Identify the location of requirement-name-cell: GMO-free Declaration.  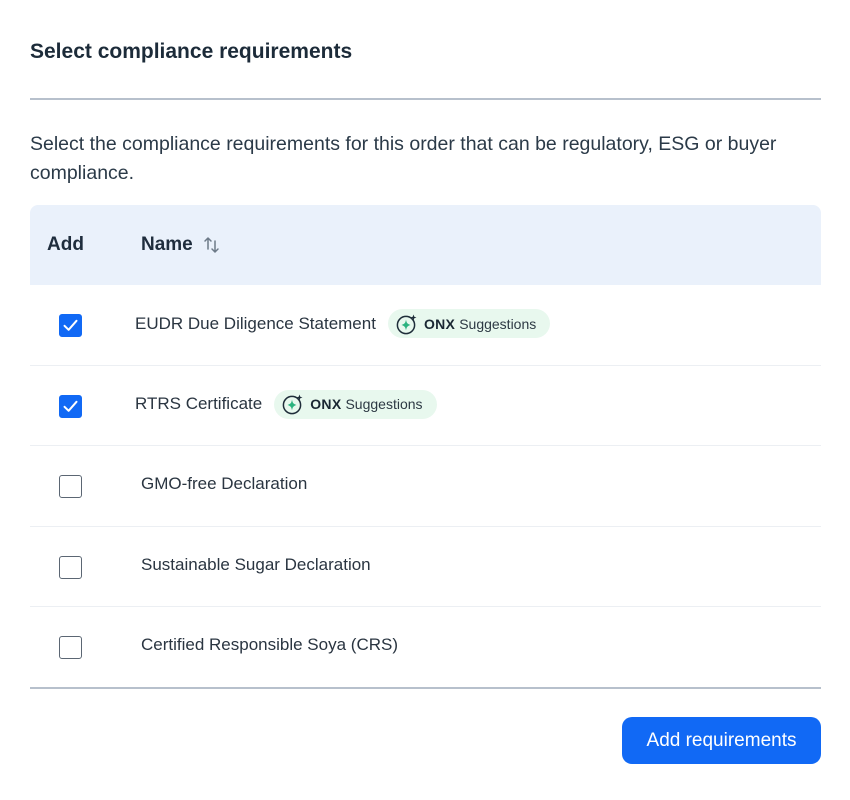
(224, 484).